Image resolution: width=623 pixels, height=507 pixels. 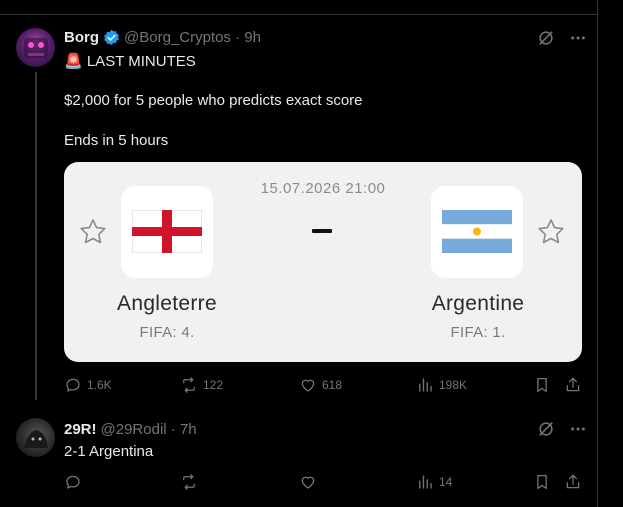 I want to click on reply-more-options-icon, so click(x=578, y=429).